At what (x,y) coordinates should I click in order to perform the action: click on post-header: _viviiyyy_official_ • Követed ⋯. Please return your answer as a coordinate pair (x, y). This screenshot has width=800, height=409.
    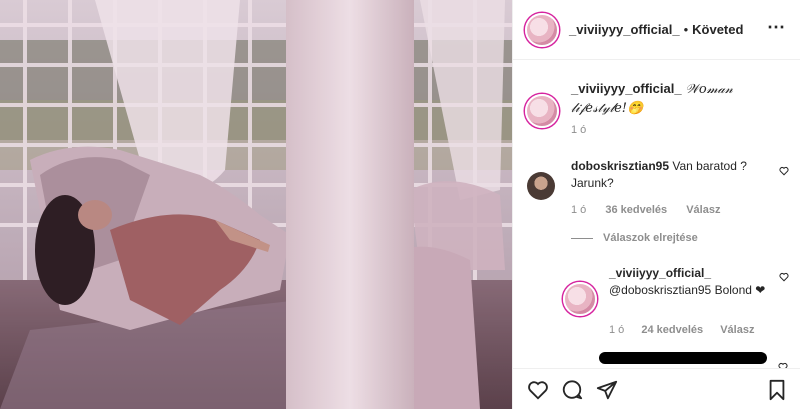
    Looking at the image, I should click on (656, 30).